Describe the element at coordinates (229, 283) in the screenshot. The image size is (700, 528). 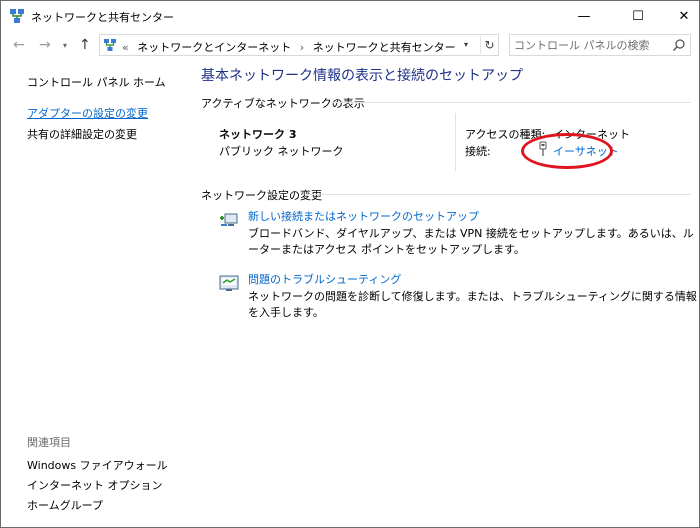
I see `troubleshoot-icon` at that location.